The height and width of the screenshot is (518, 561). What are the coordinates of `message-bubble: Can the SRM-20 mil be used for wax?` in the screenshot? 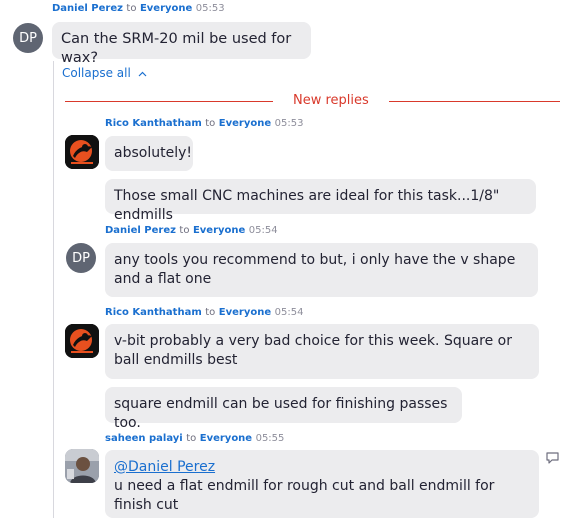 It's located at (181, 44).